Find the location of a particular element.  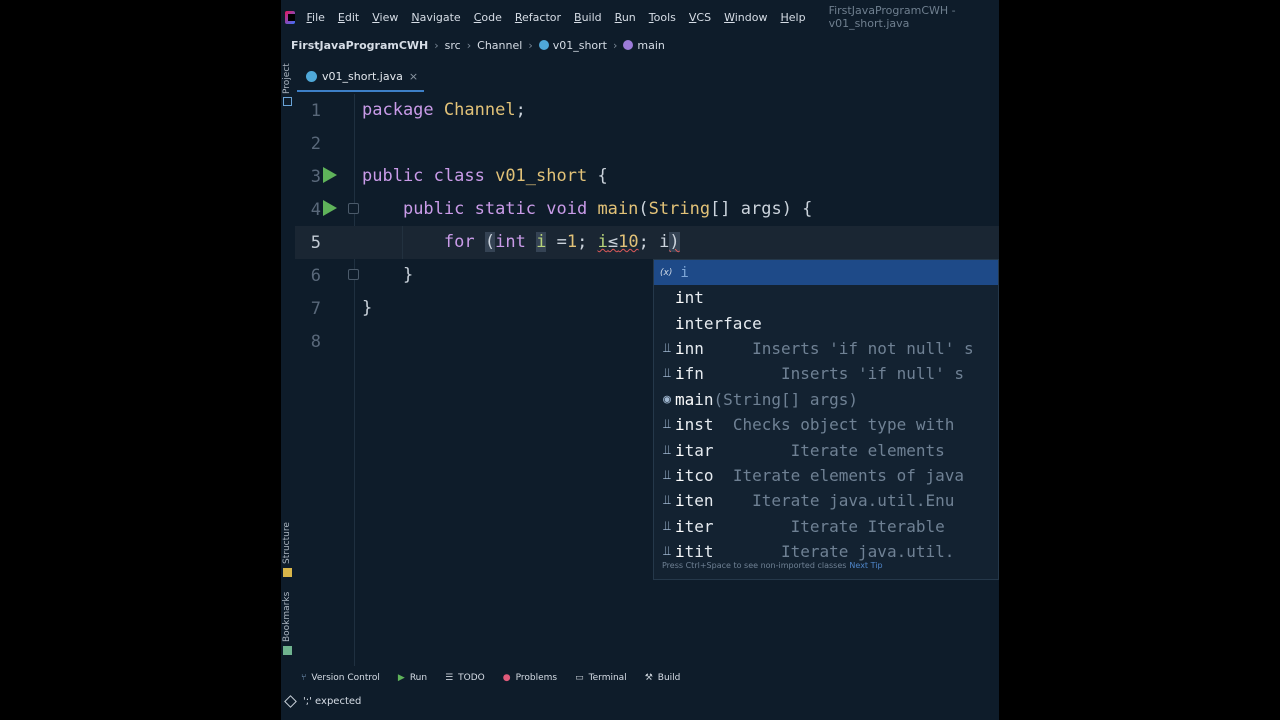

problems-button: ● Problems is located at coordinates (530, 678).